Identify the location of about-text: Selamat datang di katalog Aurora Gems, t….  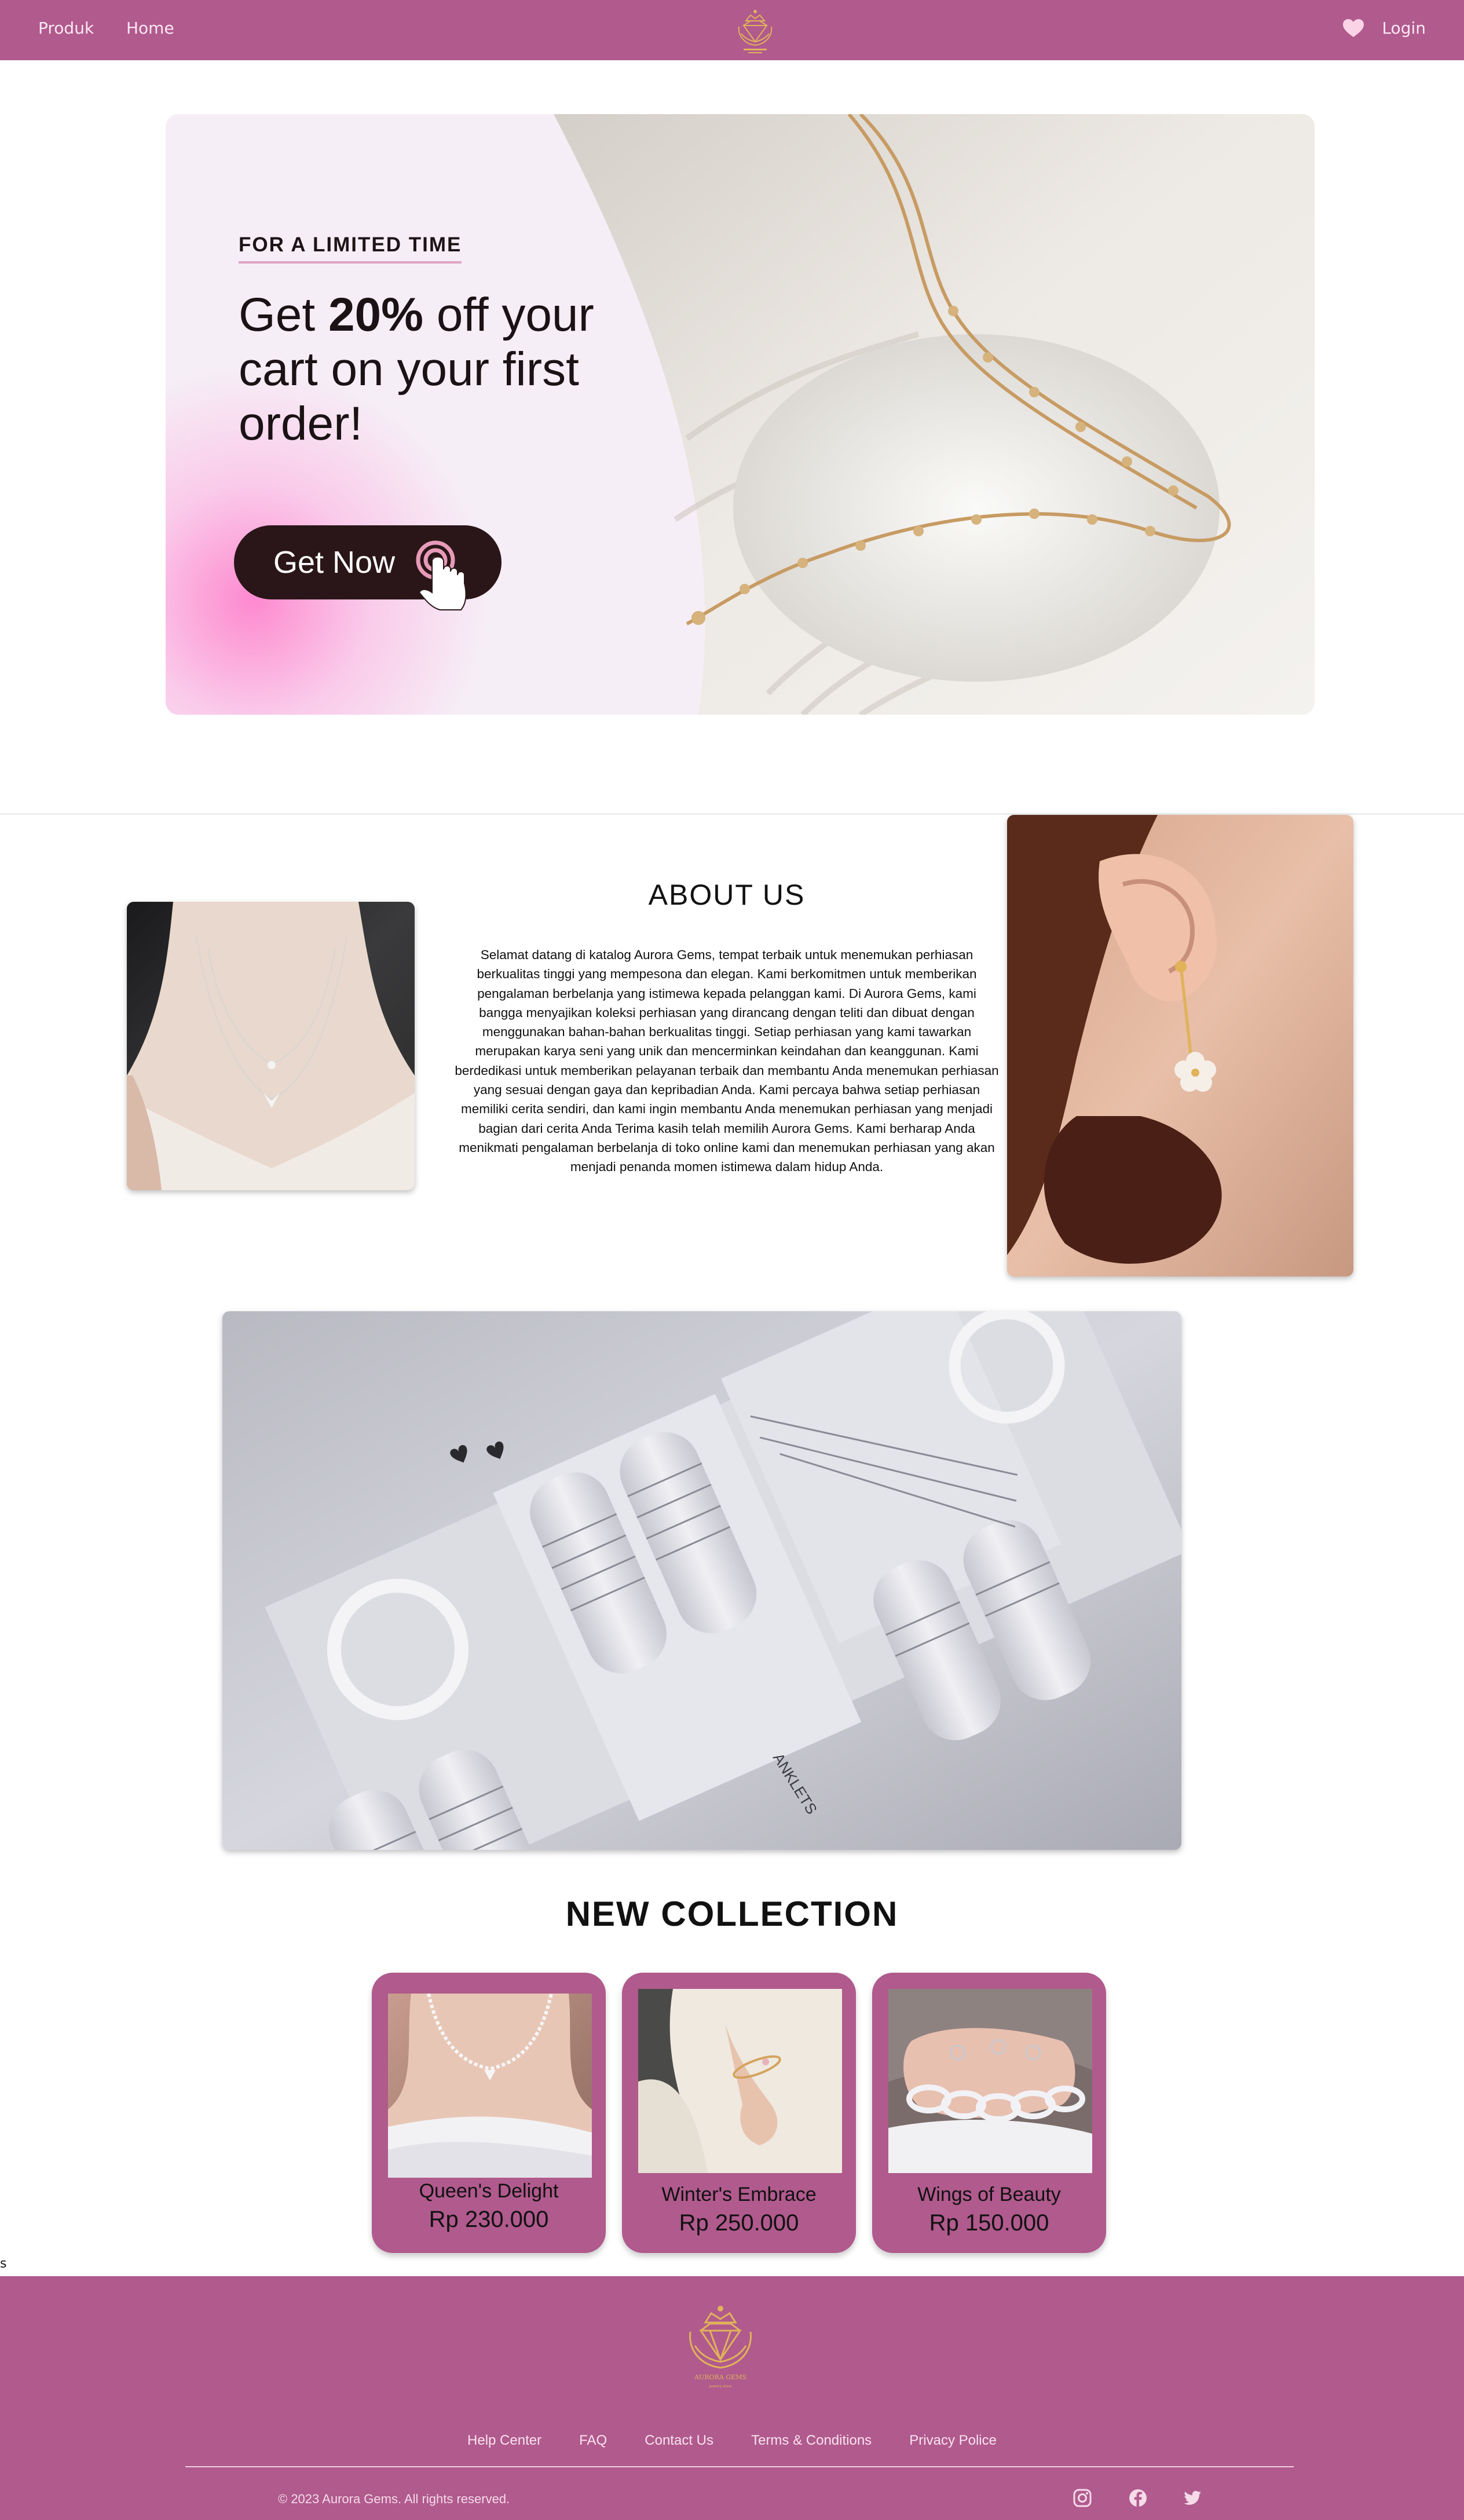
(727, 1061).